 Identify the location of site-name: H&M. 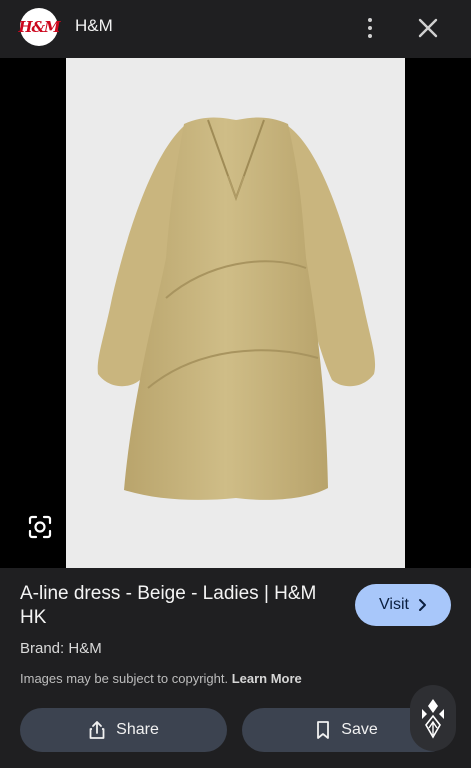
(94, 26).